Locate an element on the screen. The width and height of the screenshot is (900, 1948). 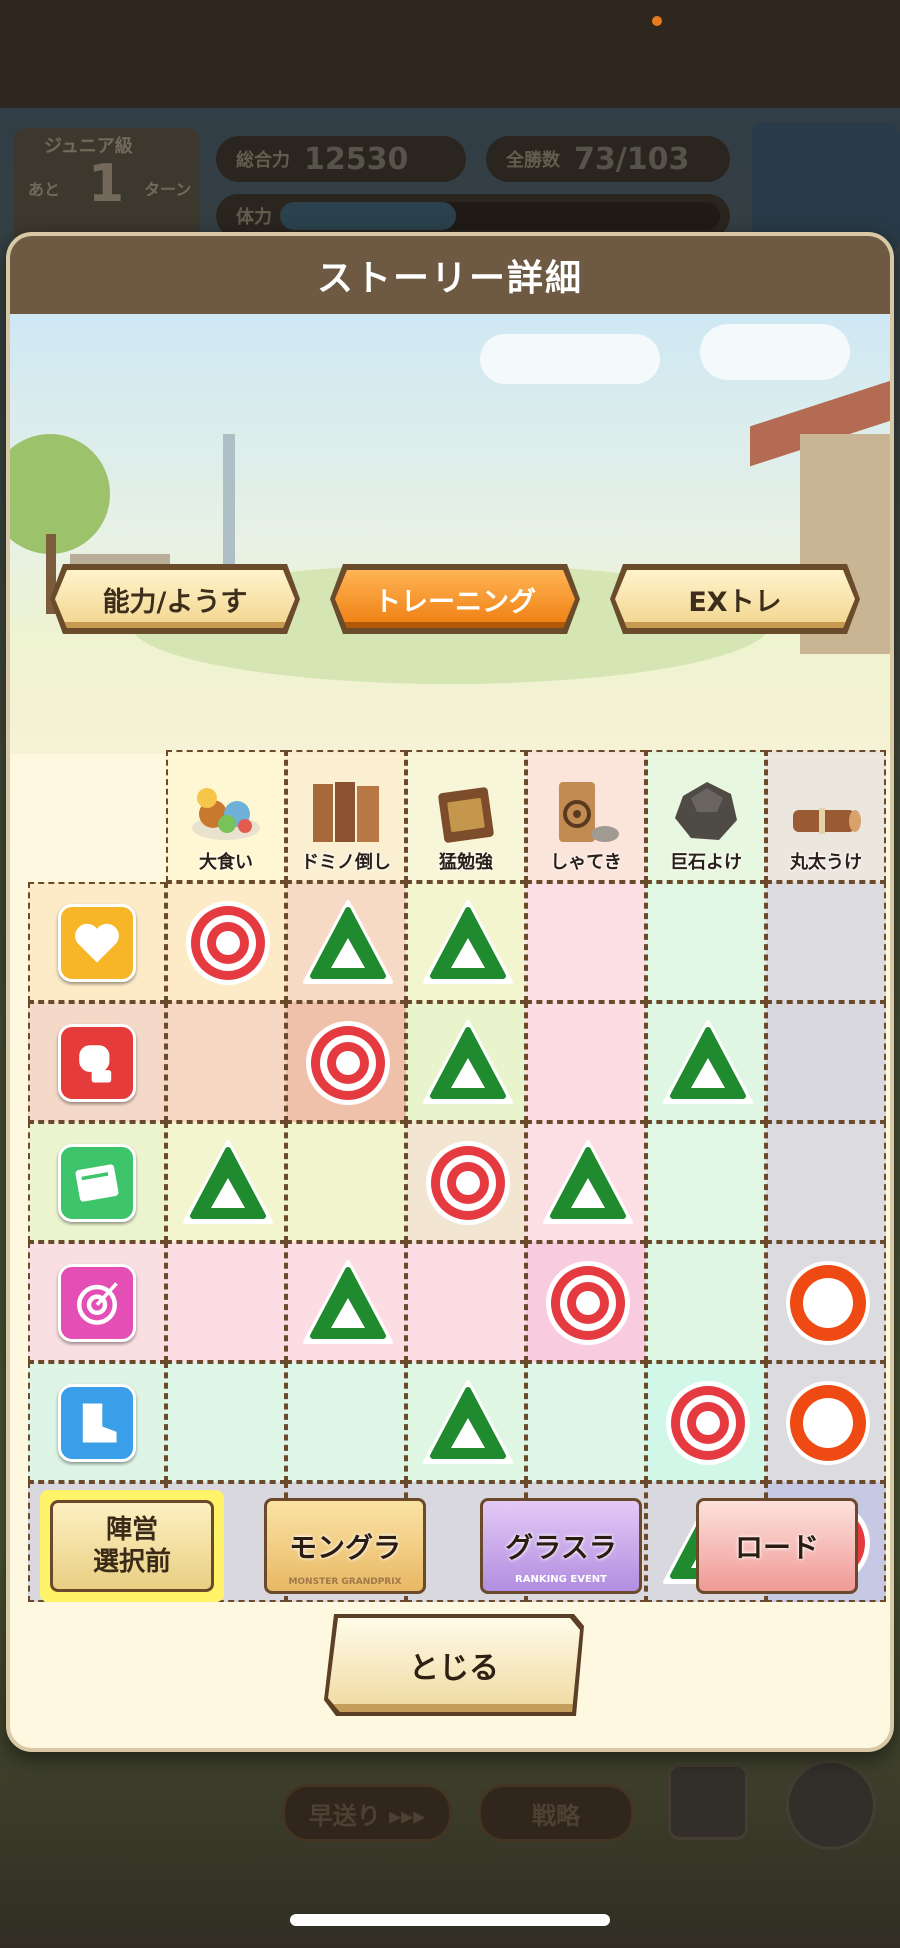
faction-line1: 陣営 is located at coordinates (131, 1530).